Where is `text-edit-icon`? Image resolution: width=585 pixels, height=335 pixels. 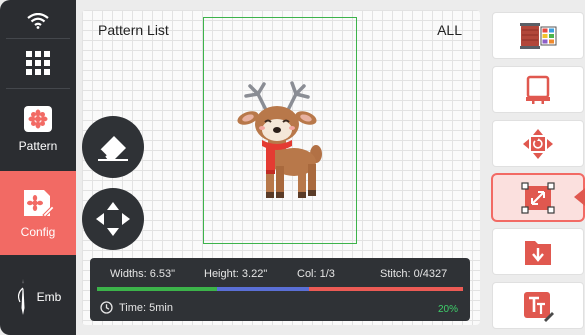 text-edit-icon is located at coordinates (539, 306).